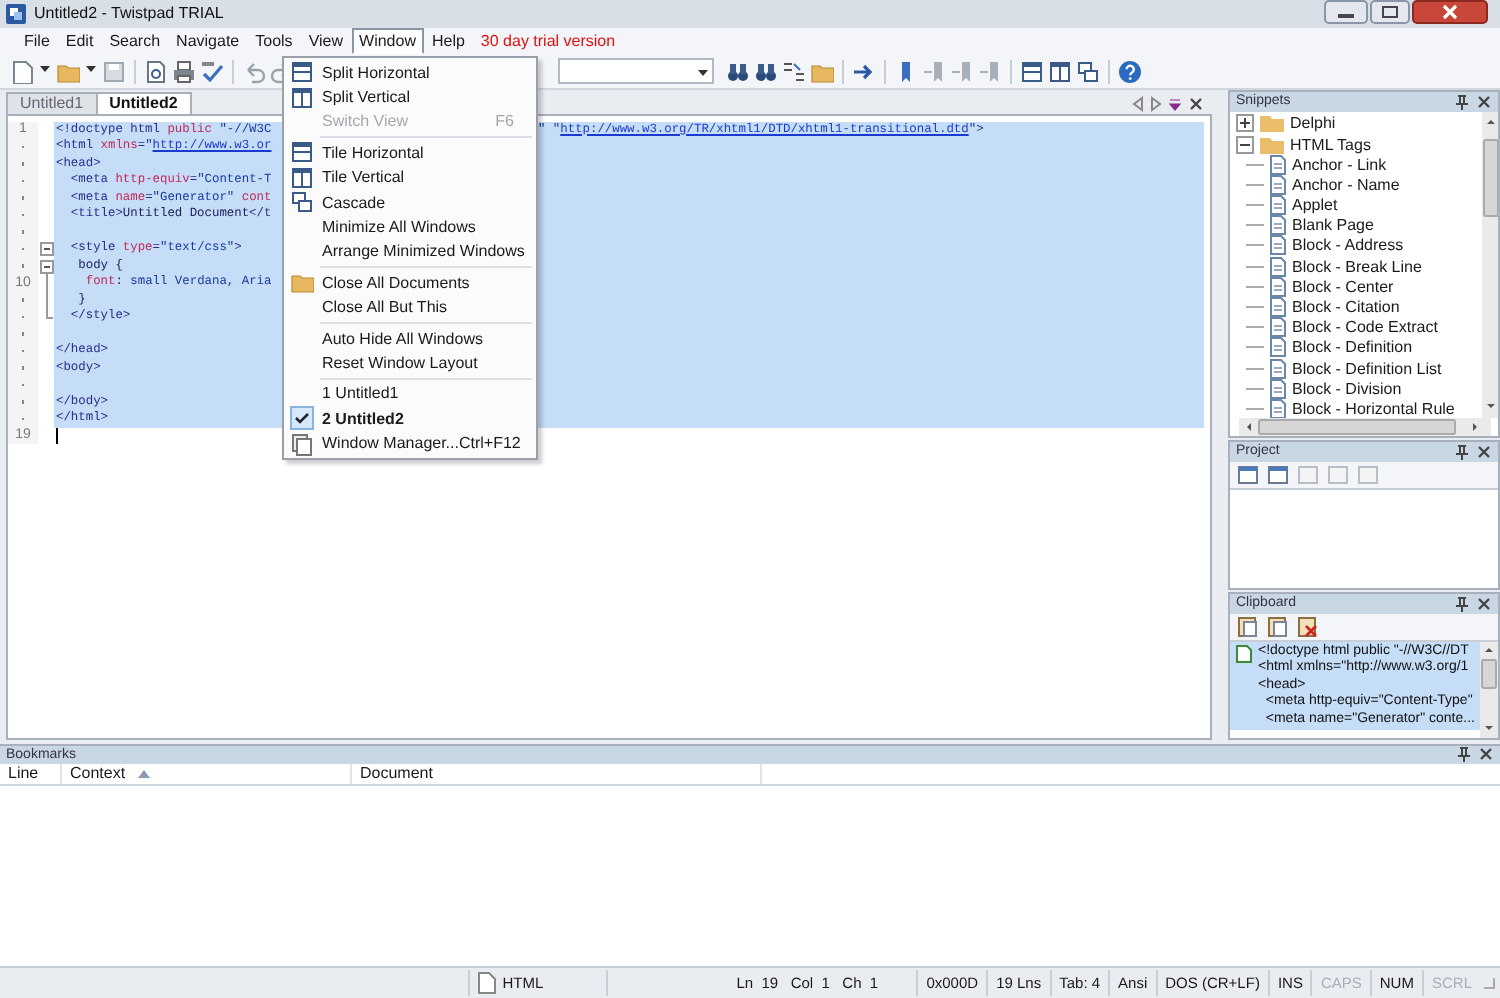 The width and height of the screenshot is (1500, 998). Describe the element at coordinates (1365, 327) in the screenshot. I see `tree-item: Block - Code Extract` at that location.